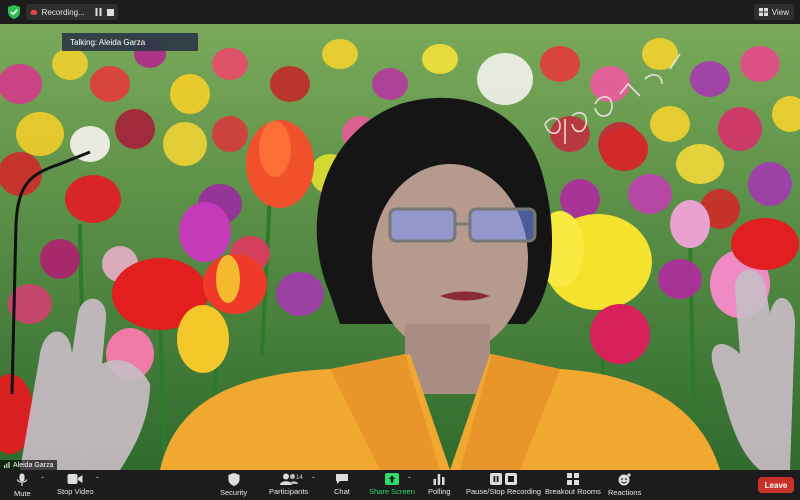  What do you see at coordinates (75, 491) in the screenshot?
I see `stop-video-label: Stop Video` at bounding box center [75, 491].